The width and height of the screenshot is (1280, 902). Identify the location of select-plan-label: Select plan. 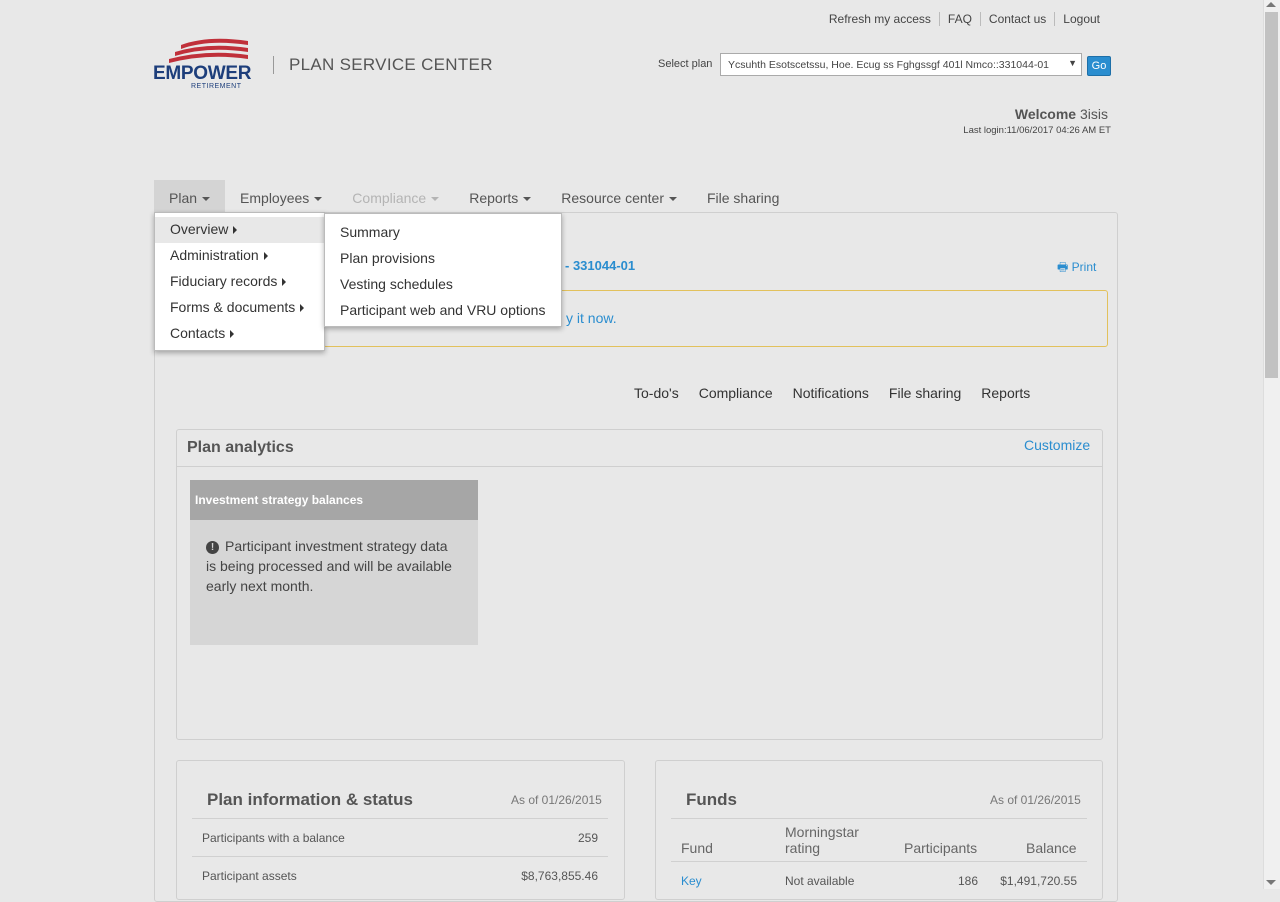
(685, 64).